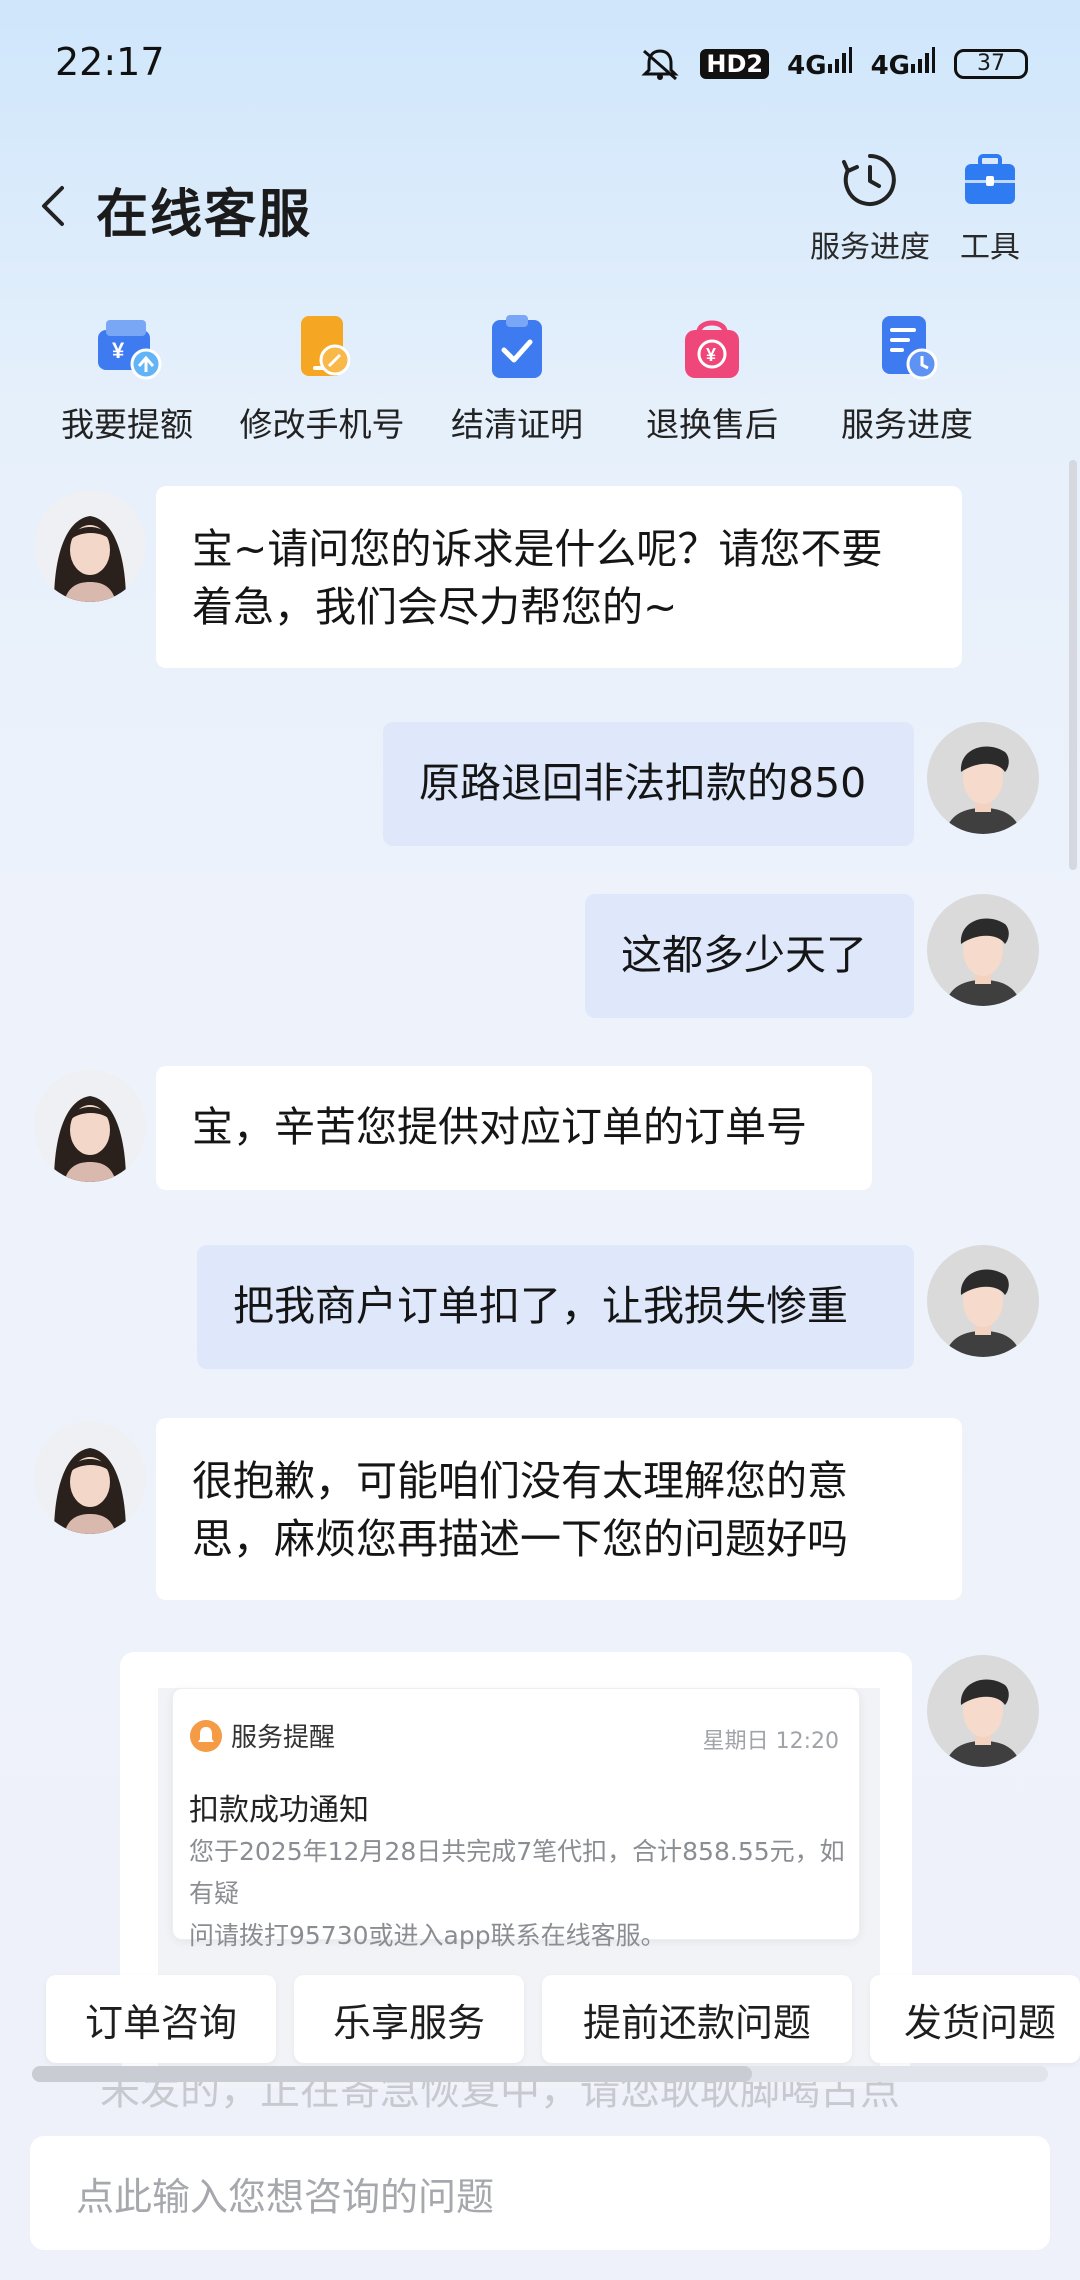 This screenshot has height=2280, width=1080. What do you see at coordinates (409, 2019) in the screenshot?
I see `chip-lexiang-service: 乐享服务` at bounding box center [409, 2019].